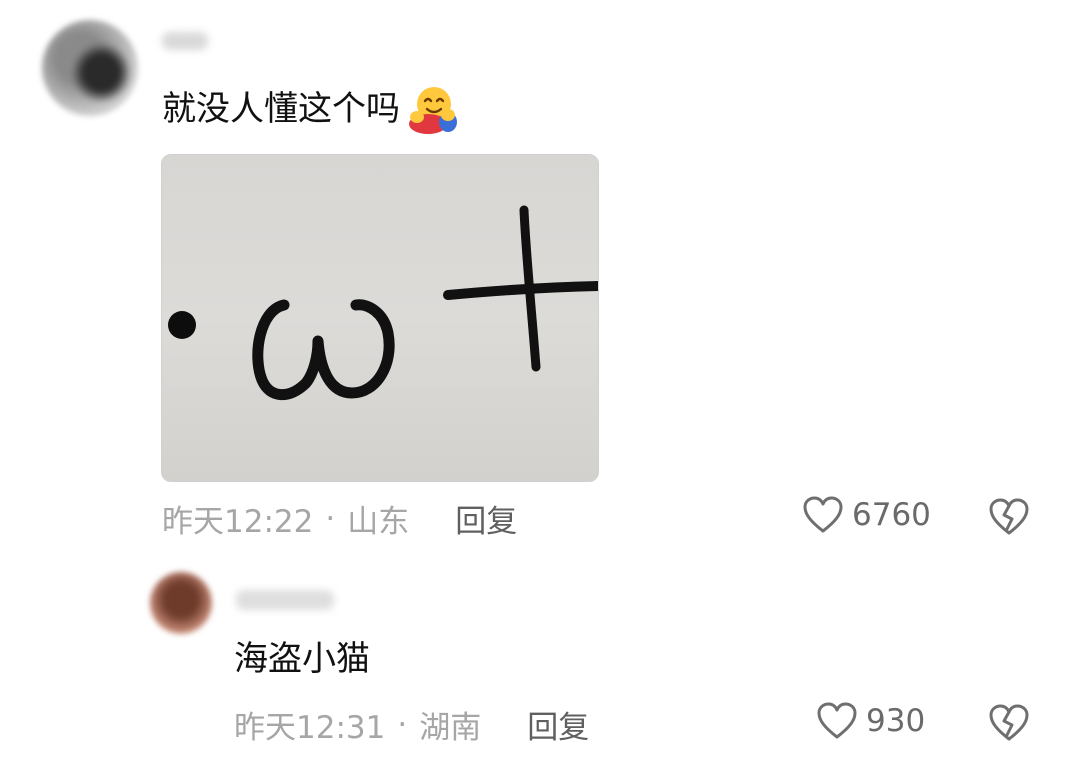 This screenshot has height=762, width=1079. Describe the element at coordinates (238, 522) in the screenshot. I see `comment-time: 昨天12:22` at that location.